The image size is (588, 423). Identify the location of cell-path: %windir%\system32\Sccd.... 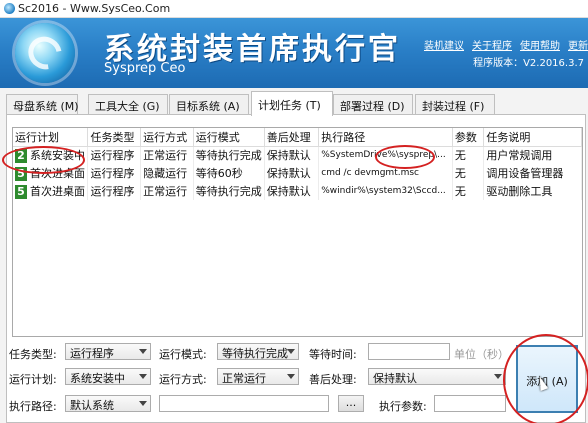
(385, 191).